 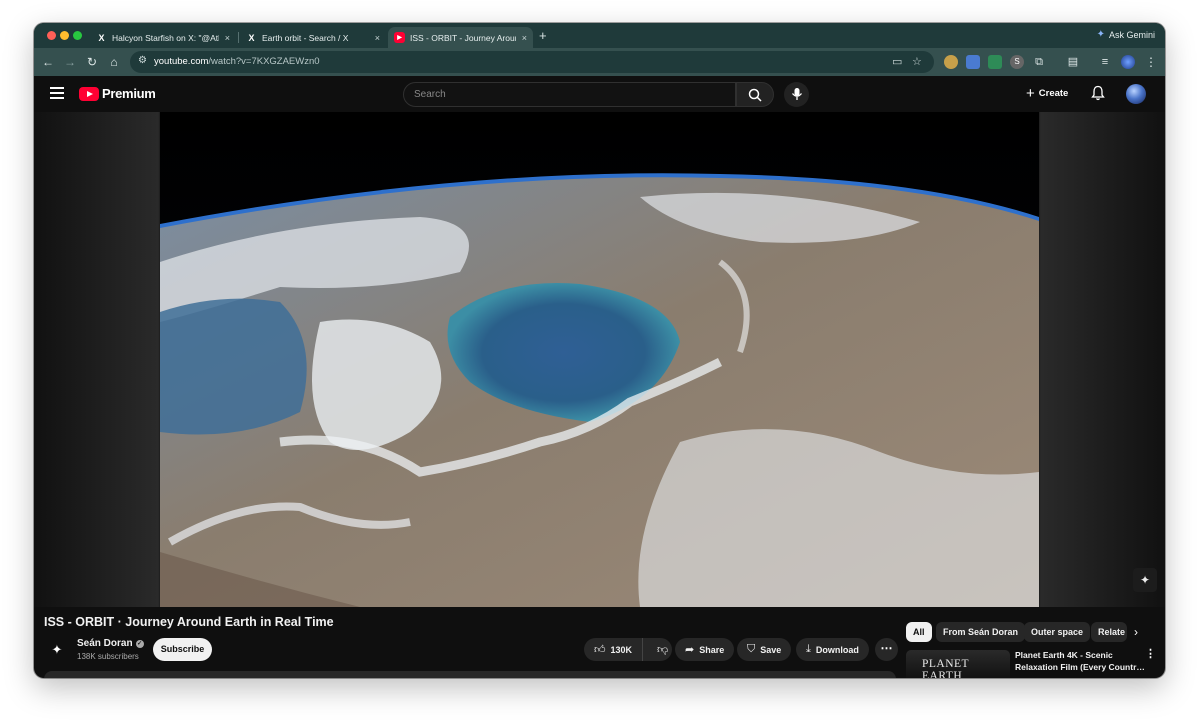 I want to click on home-icon: ⌂, so click(x=114, y=62).